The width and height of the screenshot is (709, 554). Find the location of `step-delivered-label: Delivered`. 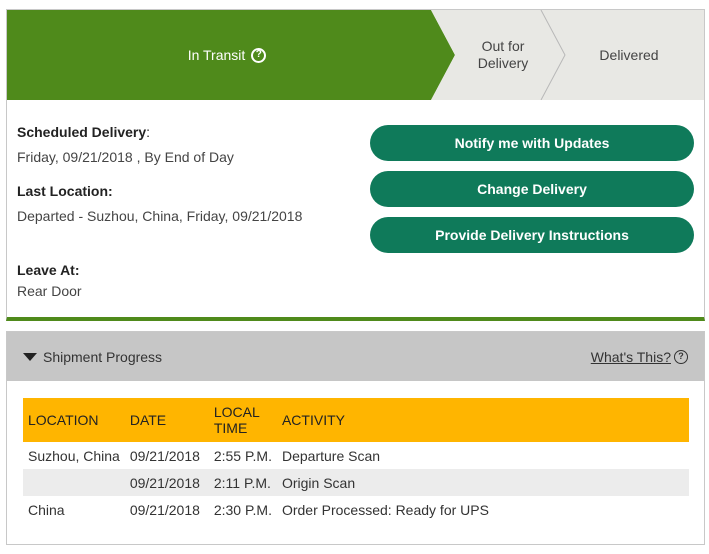

step-delivered-label: Delivered is located at coordinates (629, 54).